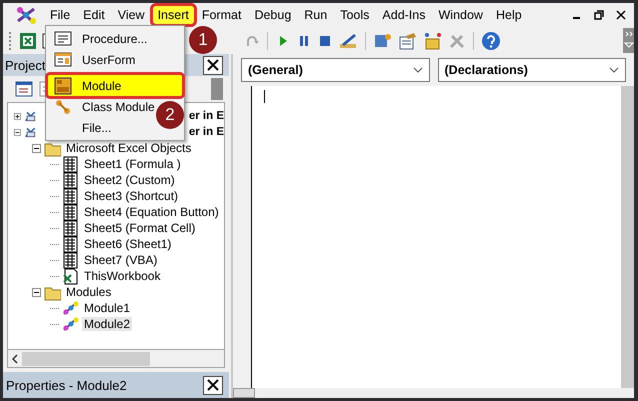 This screenshot has width=638, height=401. What do you see at coordinates (491, 40) in the screenshot?
I see `help-icon` at bounding box center [491, 40].